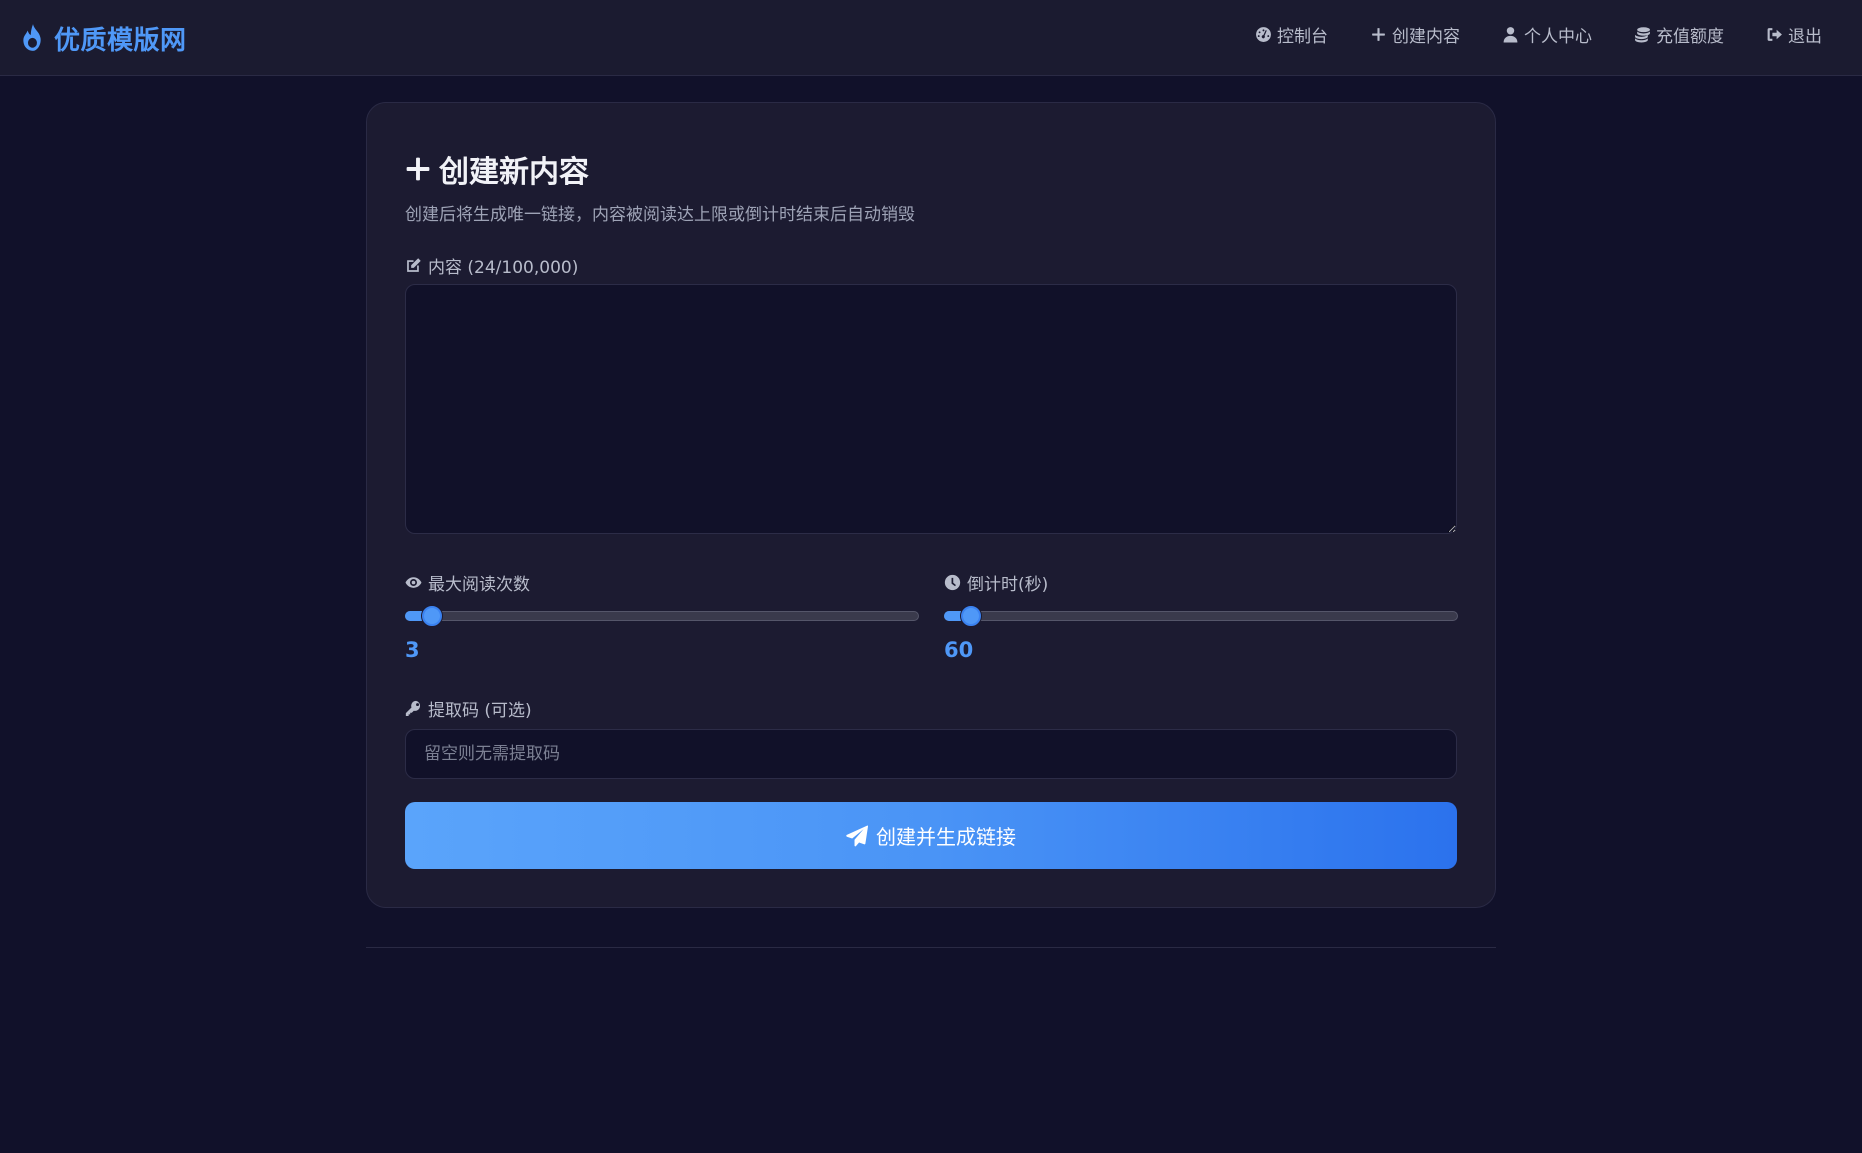  Describe the element at coordinates (412, 650) in the screenshot. I see `max-reads-value: 3` at that location.